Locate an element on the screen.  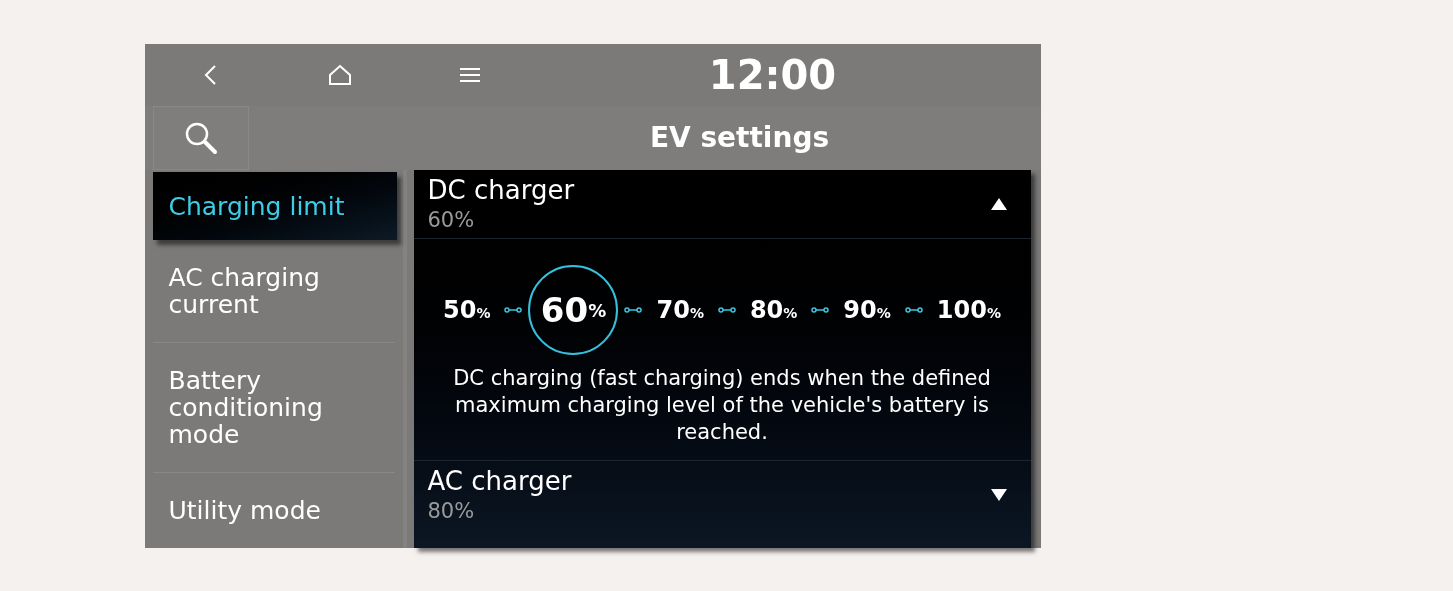
sidebar-item: AC charging current is located at coordinates (273, 291).